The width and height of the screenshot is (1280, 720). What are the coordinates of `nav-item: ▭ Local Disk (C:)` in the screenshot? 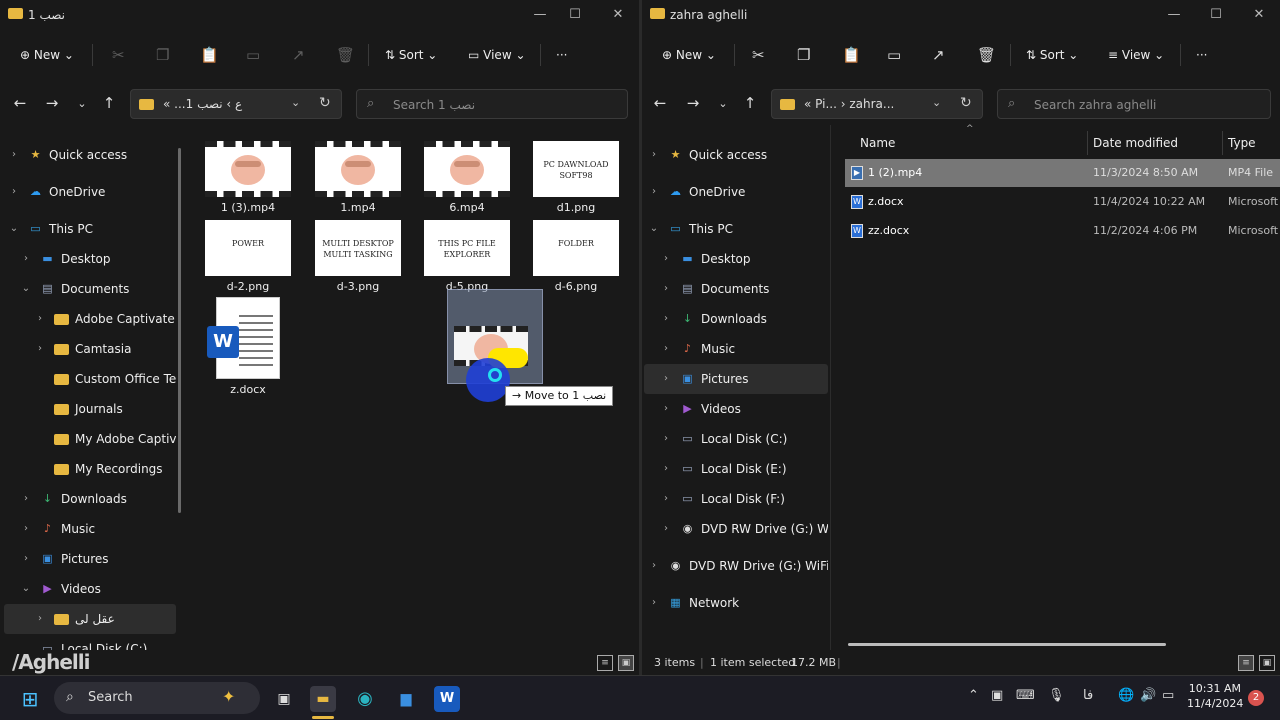 It's located at (90, 642).